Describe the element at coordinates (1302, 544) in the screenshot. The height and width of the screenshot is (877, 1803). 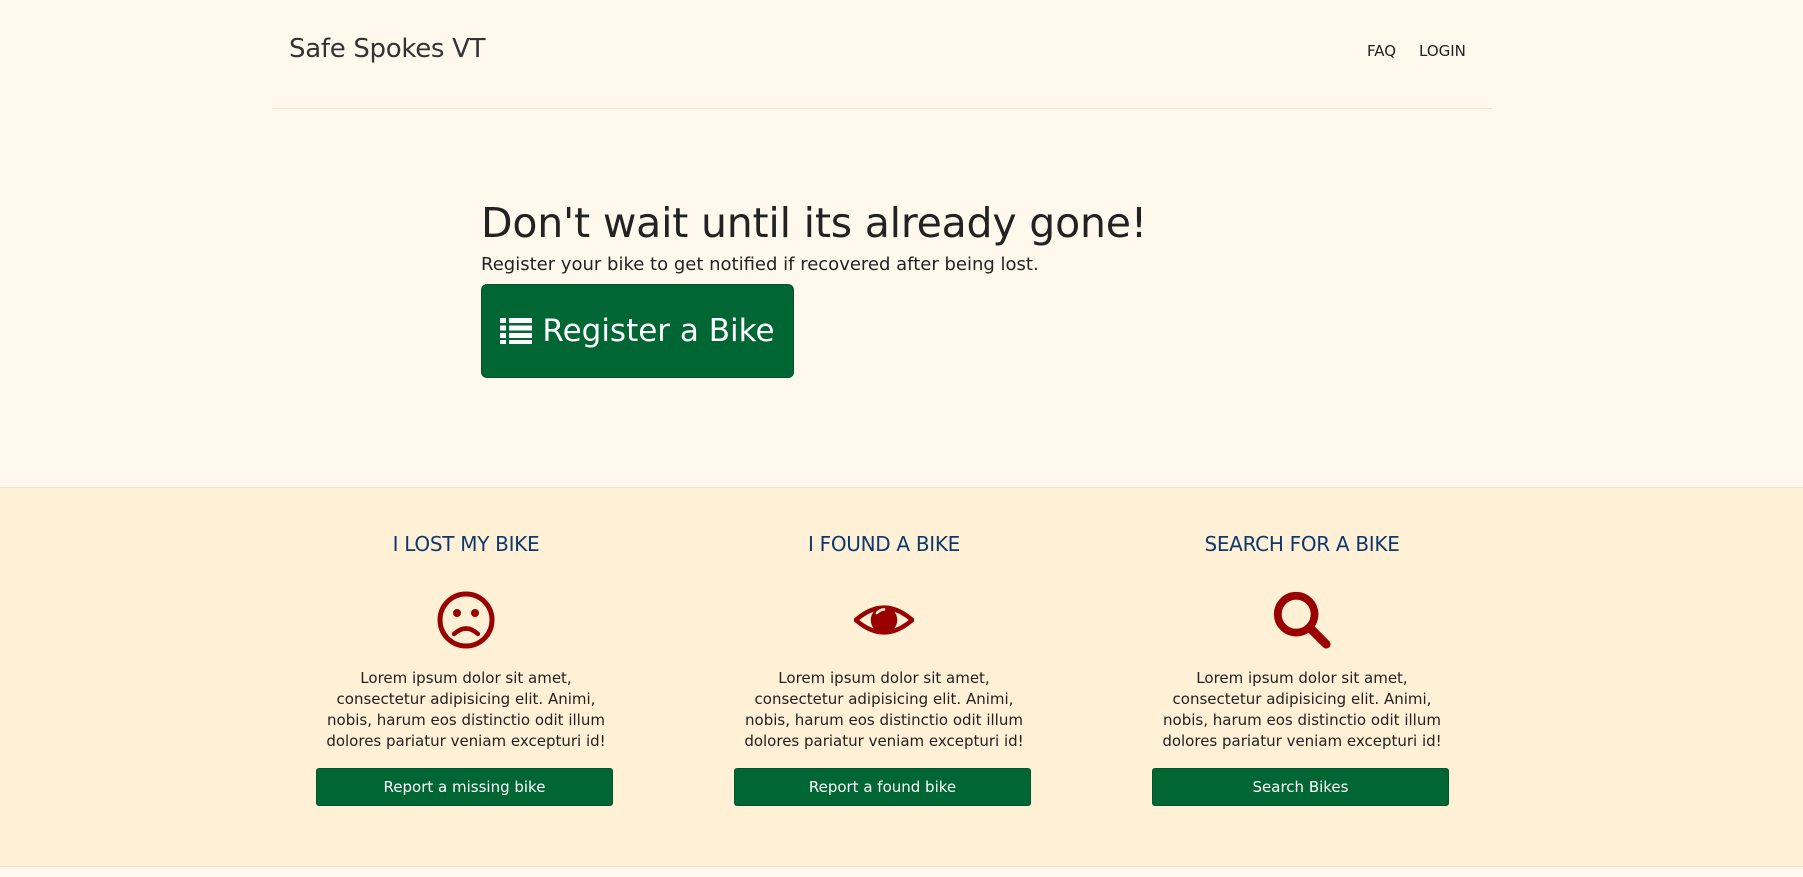
I see `feature-title: SEARCH FOR A BIKE` at that location.